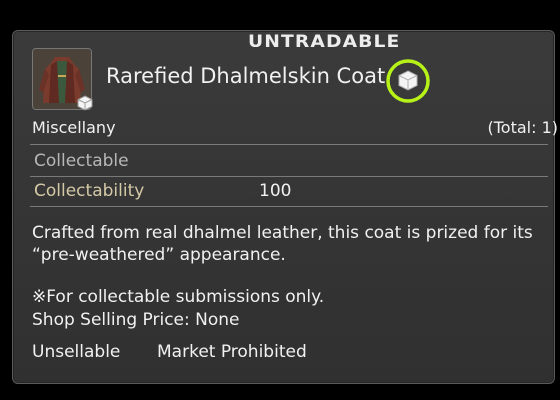 The image size is (560, 400). Describe the element at coordinates (74, 127) in the screenshot. I see `item-category: Miscellany` at that location.